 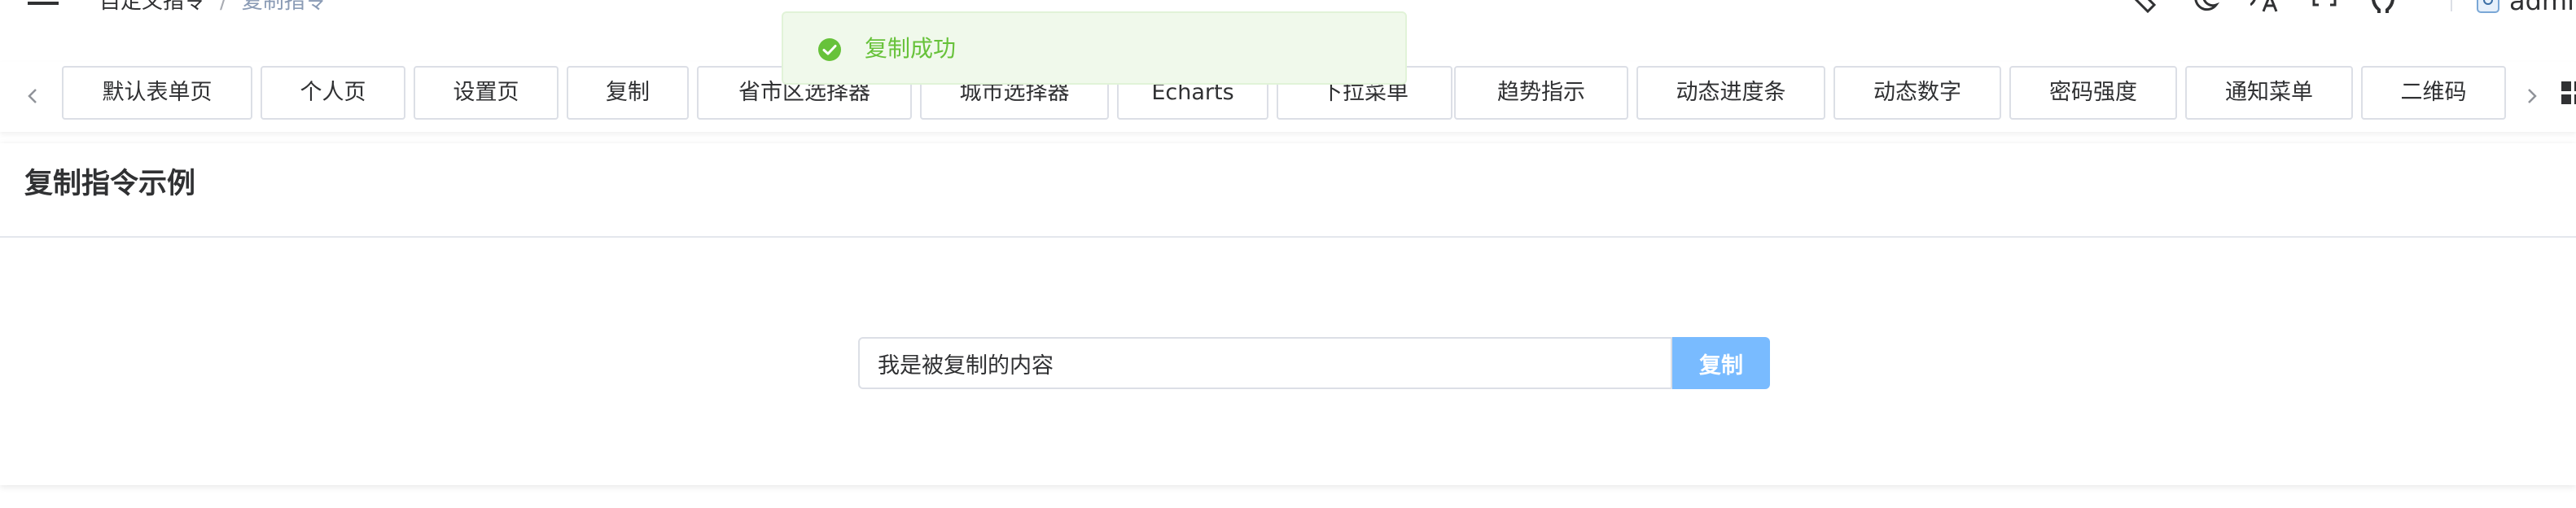 I want to click on grid-menu-icon, so click(x=2568, y=93).